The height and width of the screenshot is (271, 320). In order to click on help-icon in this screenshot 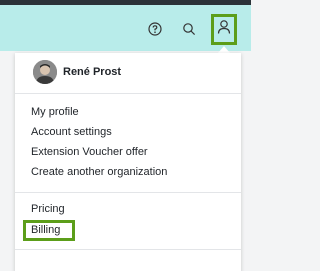, I will do `click(155, 29)`.